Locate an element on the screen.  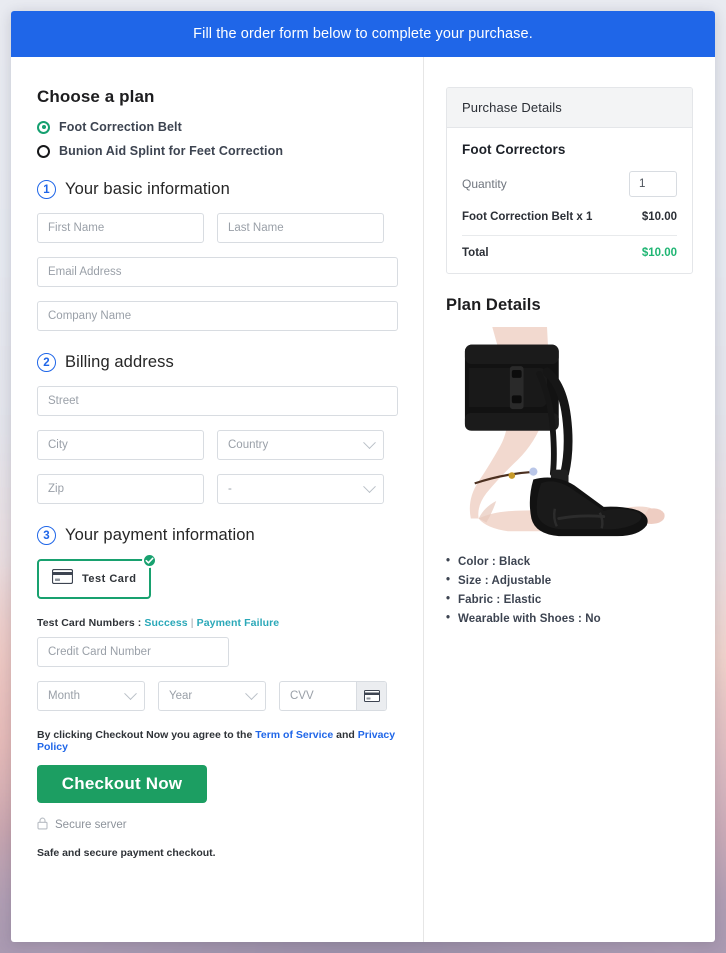
email-field-row: Email Address is located at coordinates (217, 272).